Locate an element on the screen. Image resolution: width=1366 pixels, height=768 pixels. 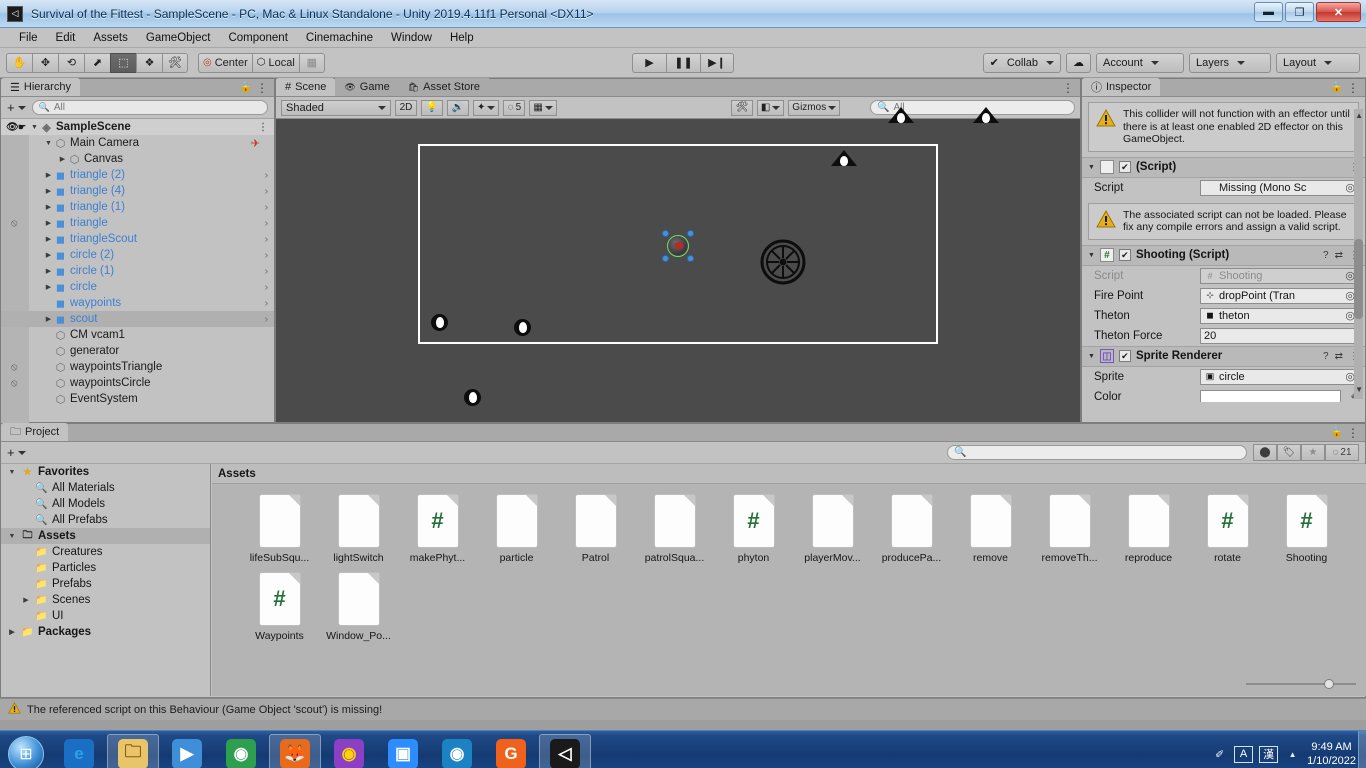
account-dropdown: Account is located at coordinates (1140, 62).